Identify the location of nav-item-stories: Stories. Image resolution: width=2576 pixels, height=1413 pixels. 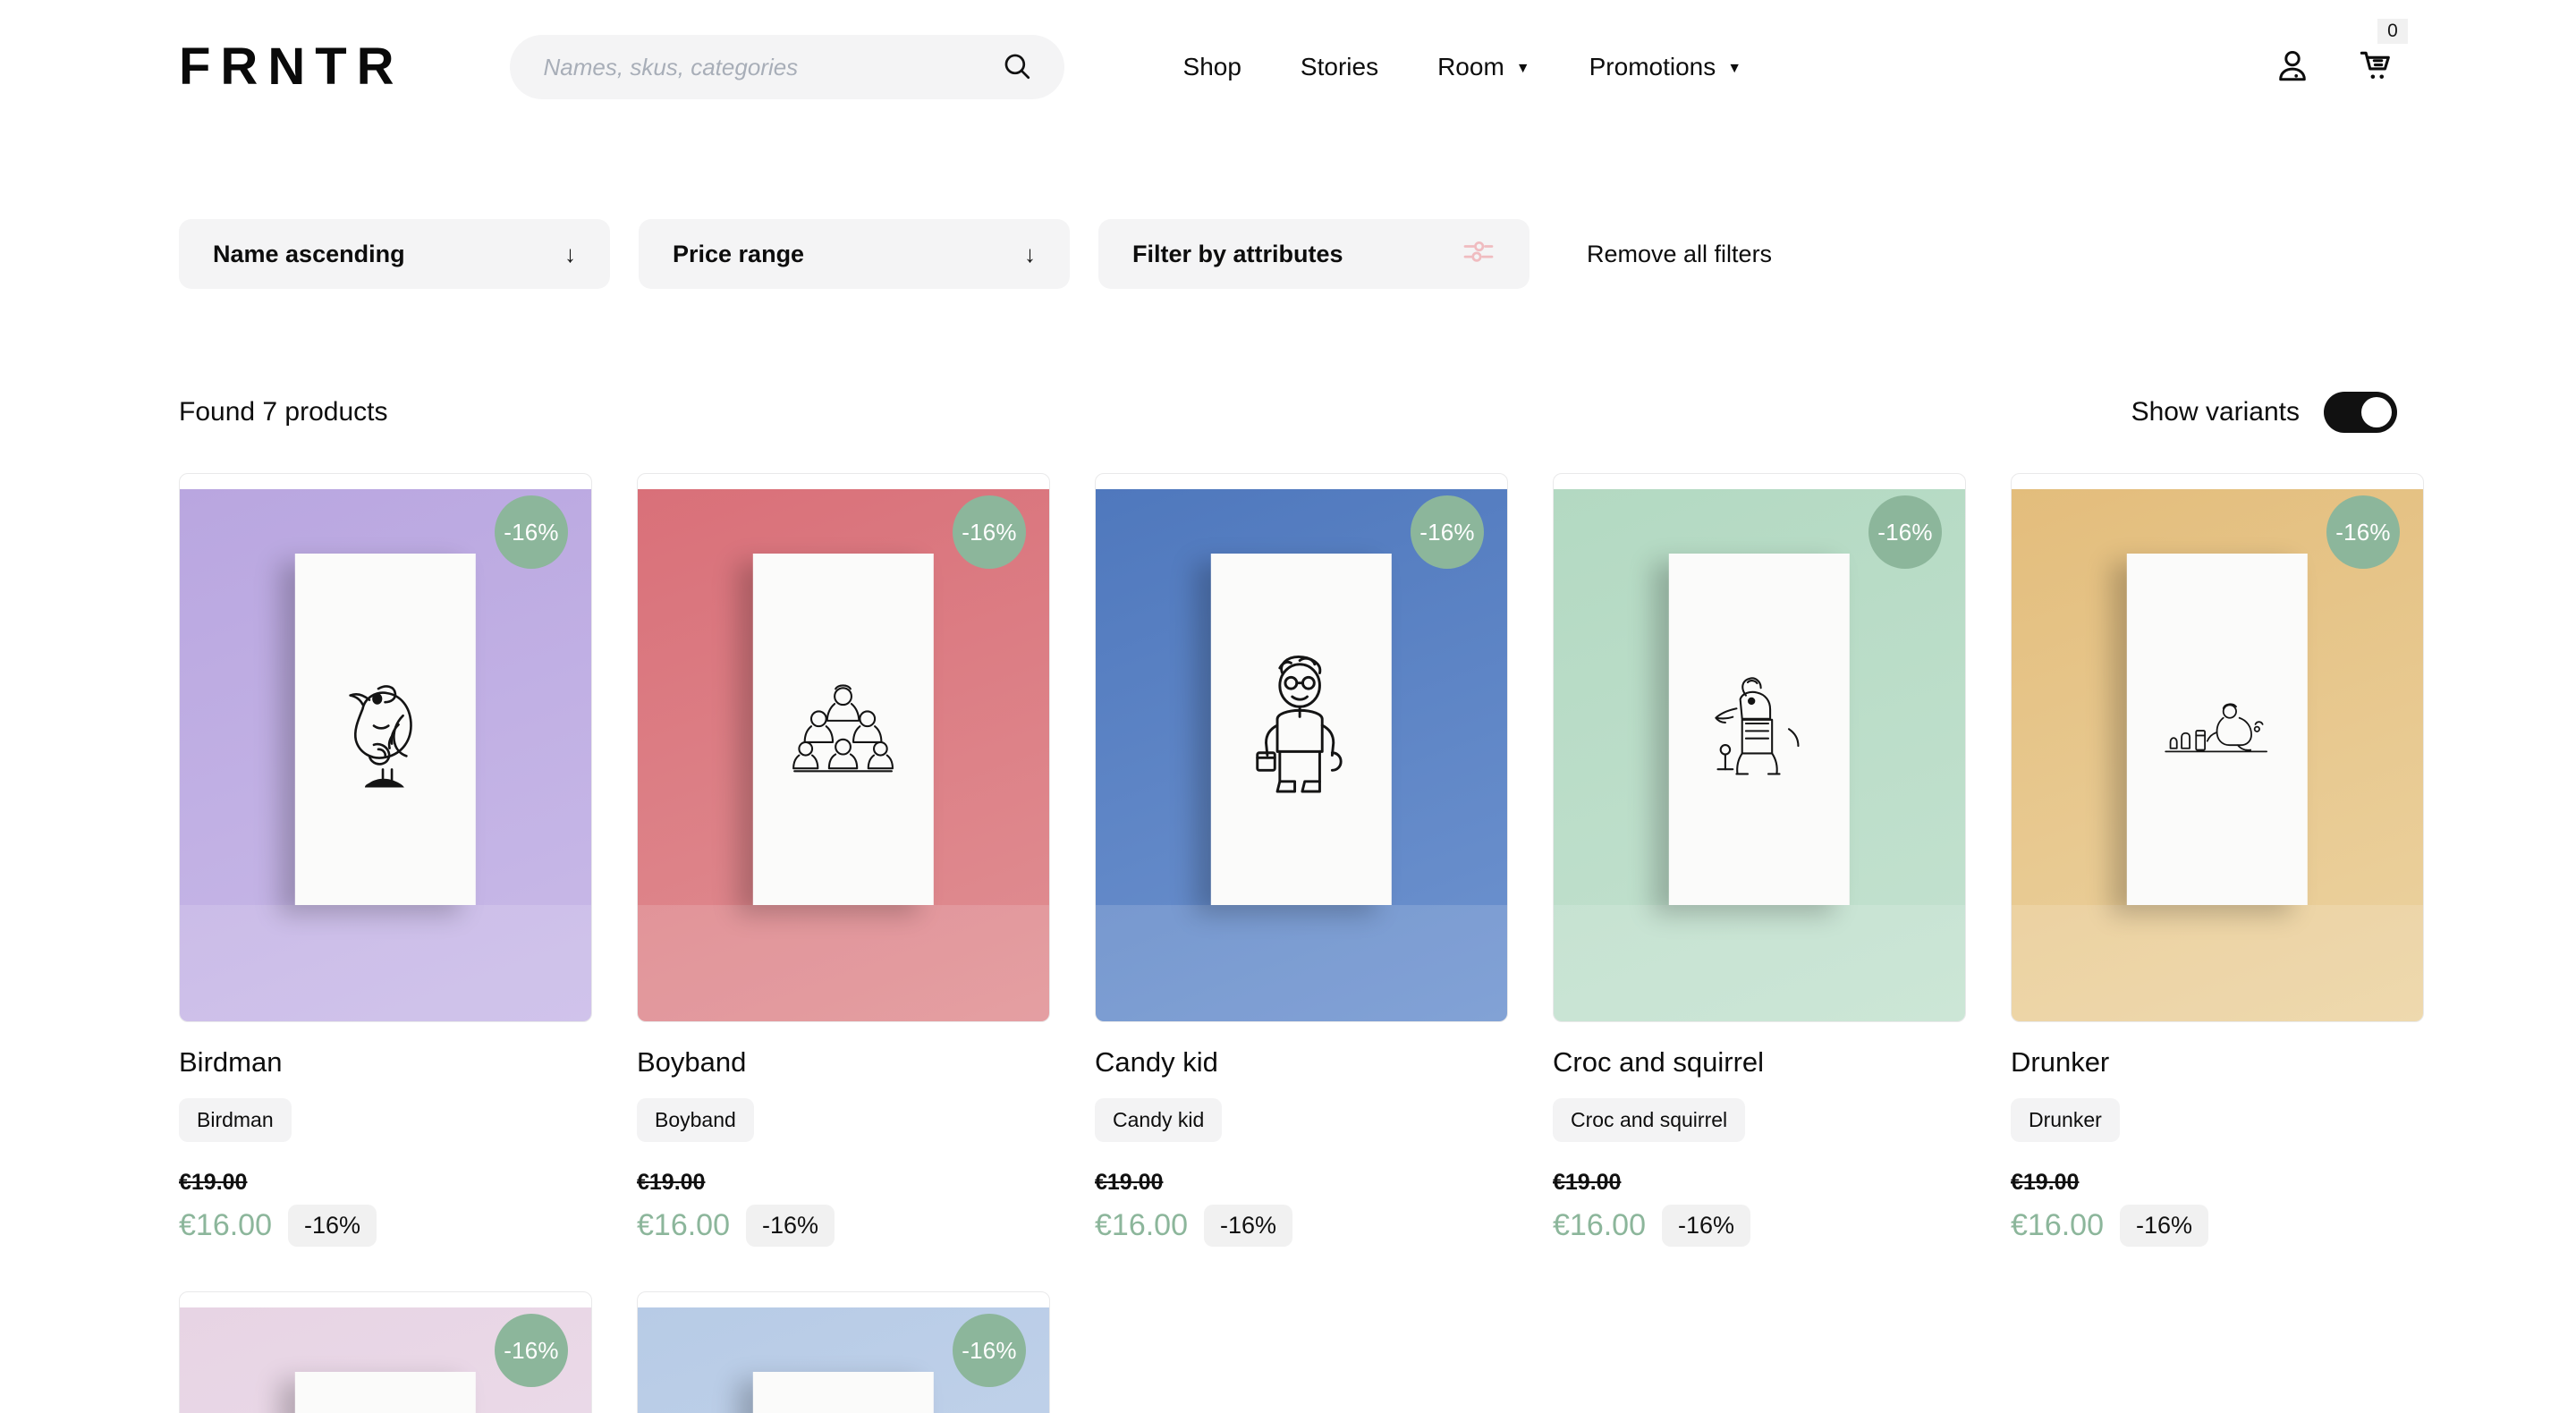
(1339, 67).